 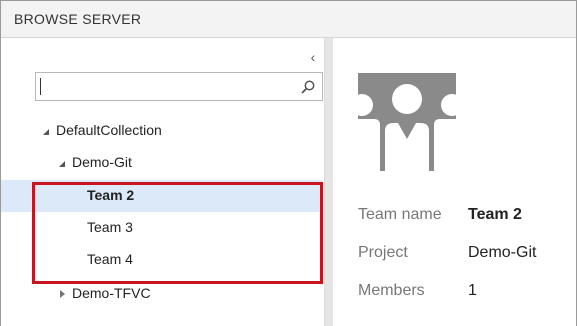 I want to click on tree-node-label: Team 2, so click(x=111, y=195).